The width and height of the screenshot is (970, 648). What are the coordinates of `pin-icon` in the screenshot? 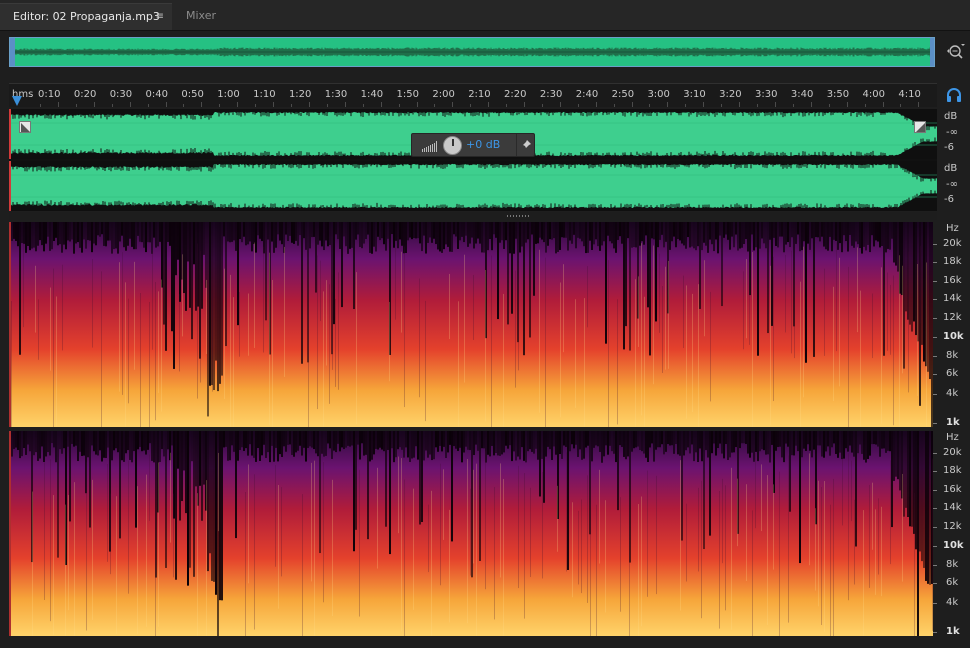 It's located at (525, 145).